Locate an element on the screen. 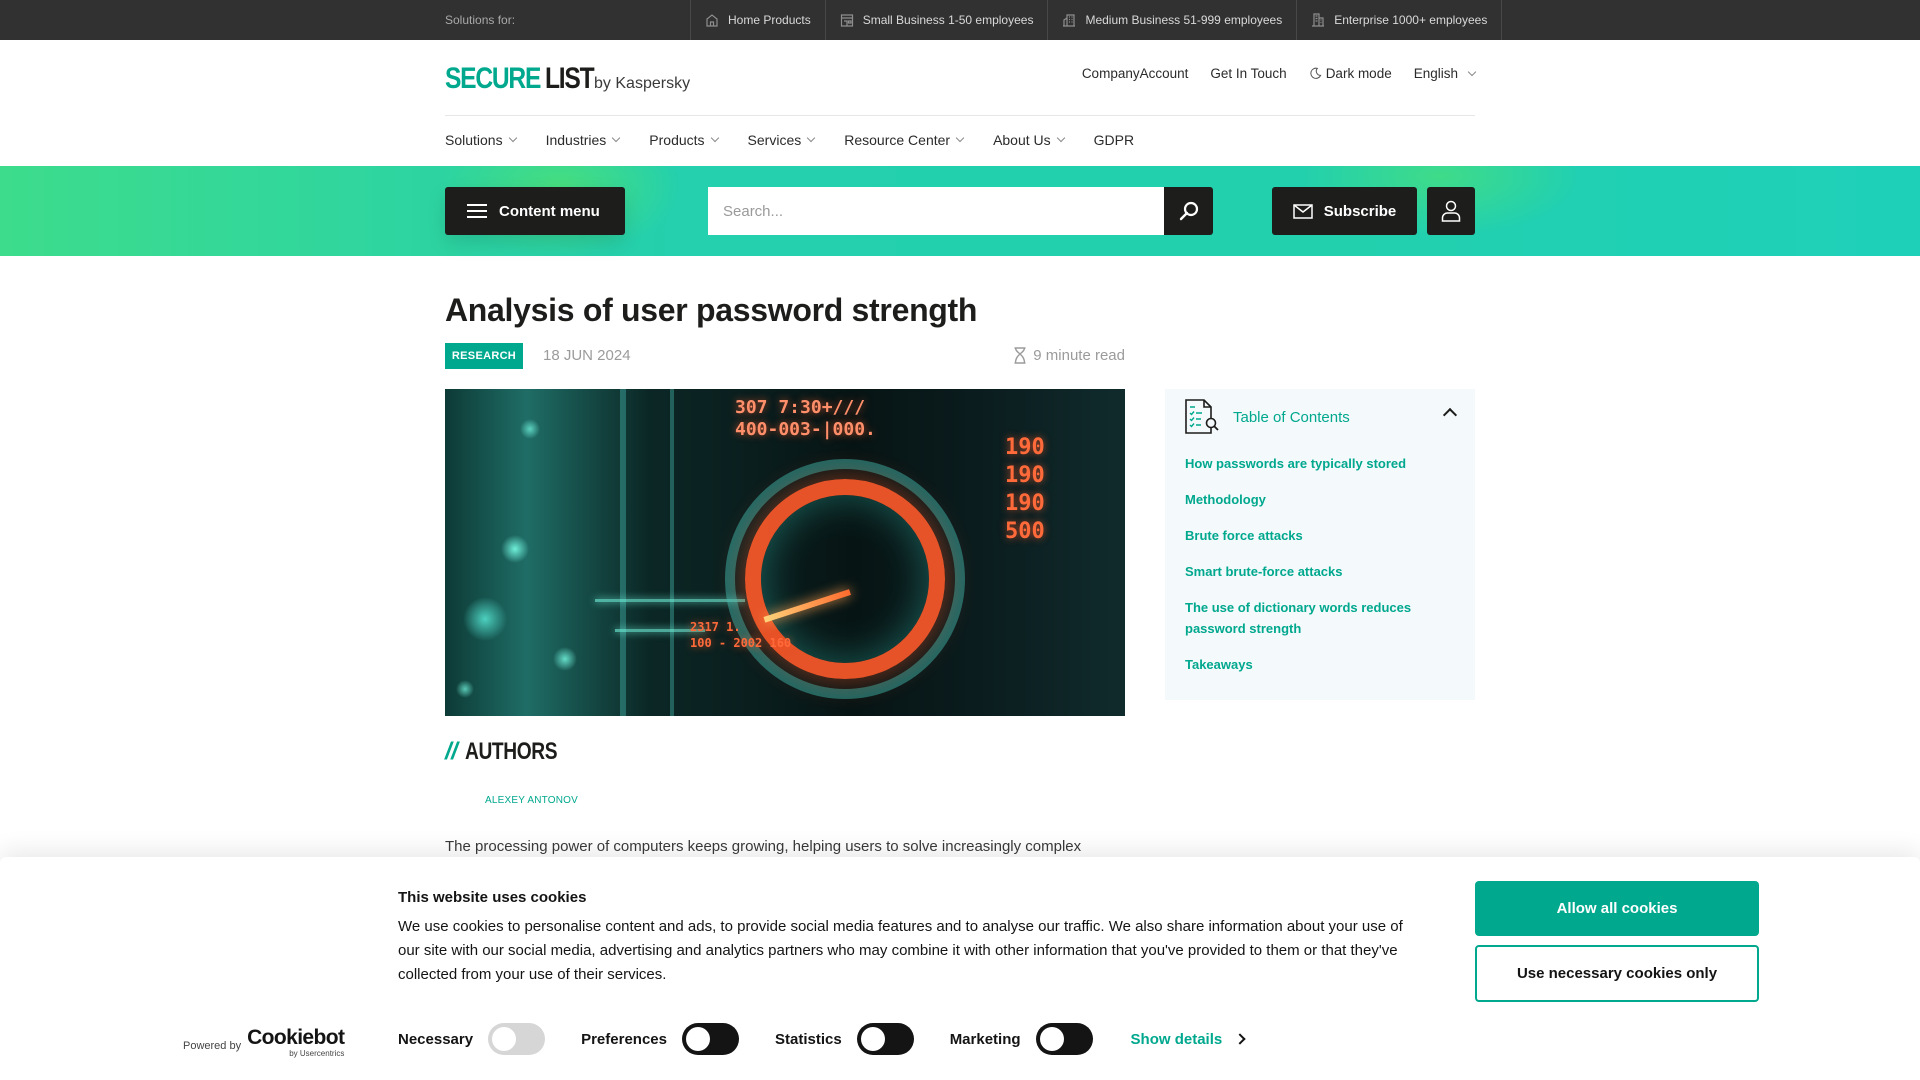 The width and height of the screenshot is (1920, 1080). solutions-for-label: Solutions for: is located at coordinates (480, 20).